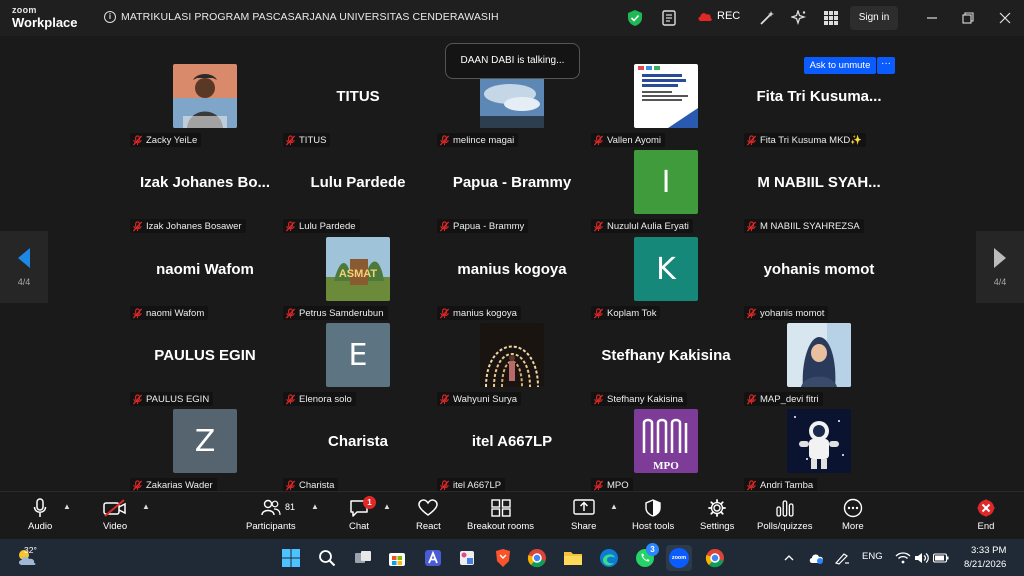 The image size is (1024, 576). Describe the element at coordinates (648, 226) in the screenshot. I see `participant-name: Nuzulul Aulia Eryati` at that location.